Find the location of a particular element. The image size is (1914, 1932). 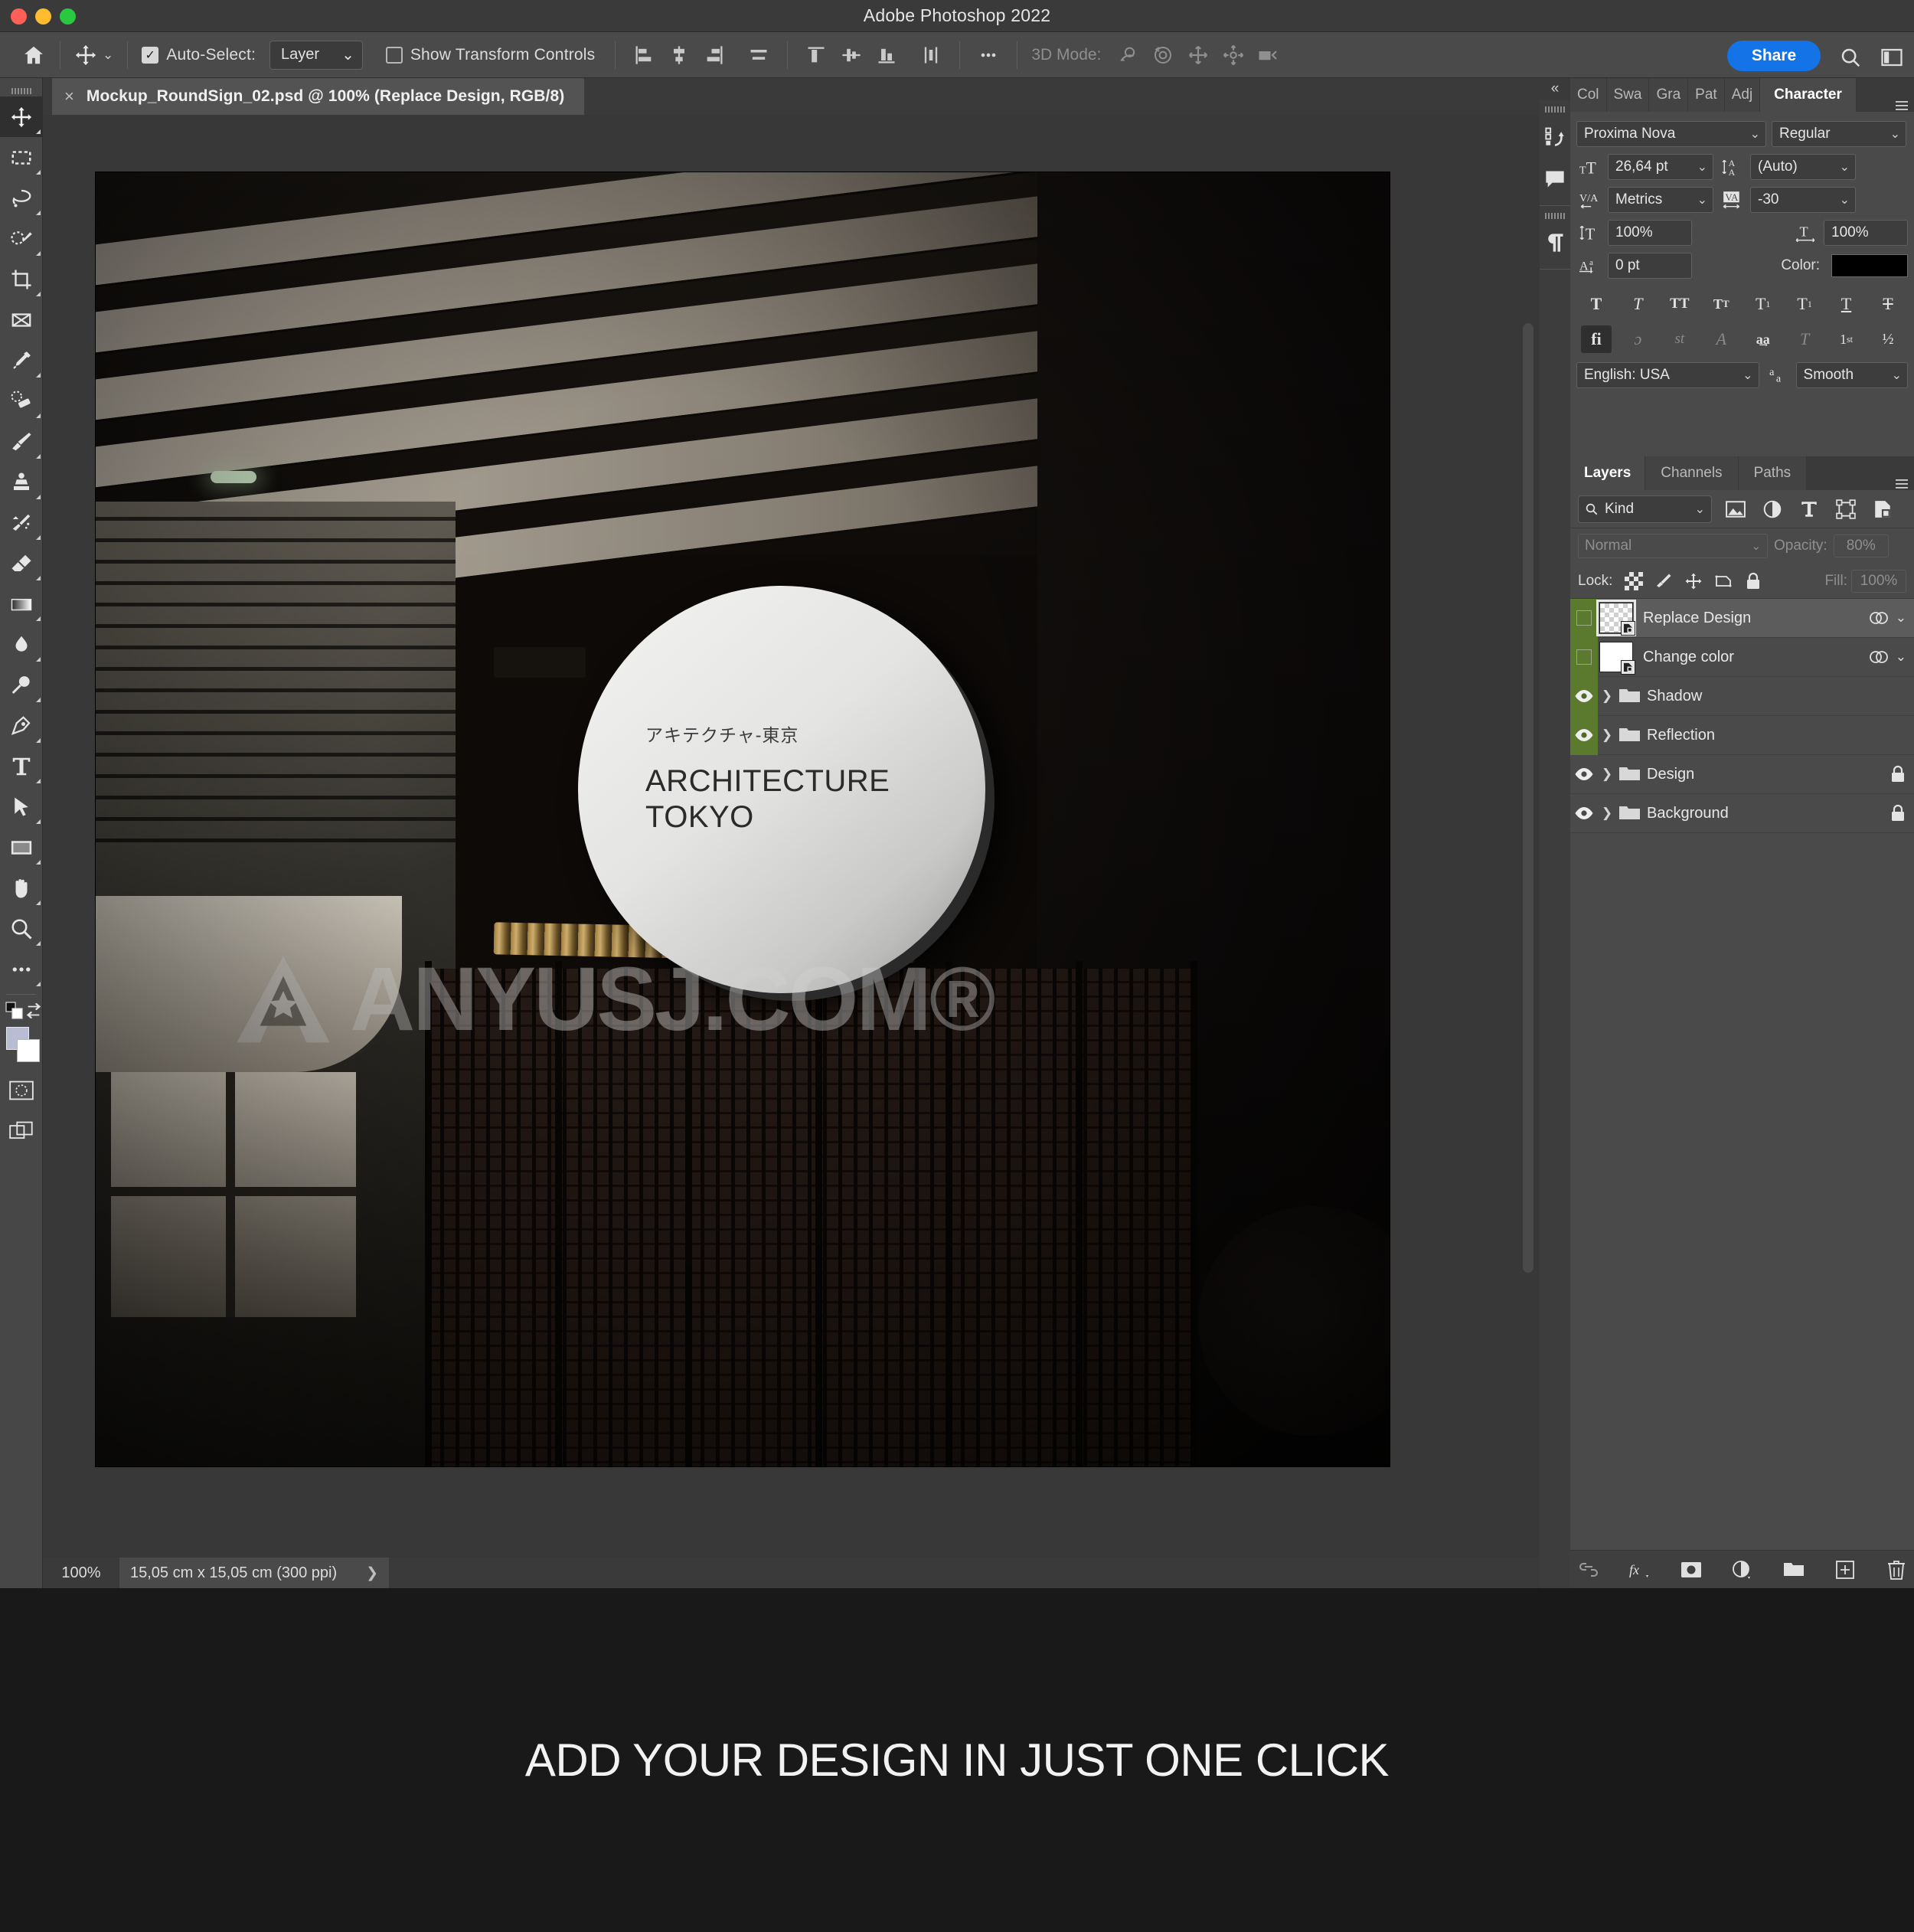

font-style-value is located at coordinates (1834, 134).